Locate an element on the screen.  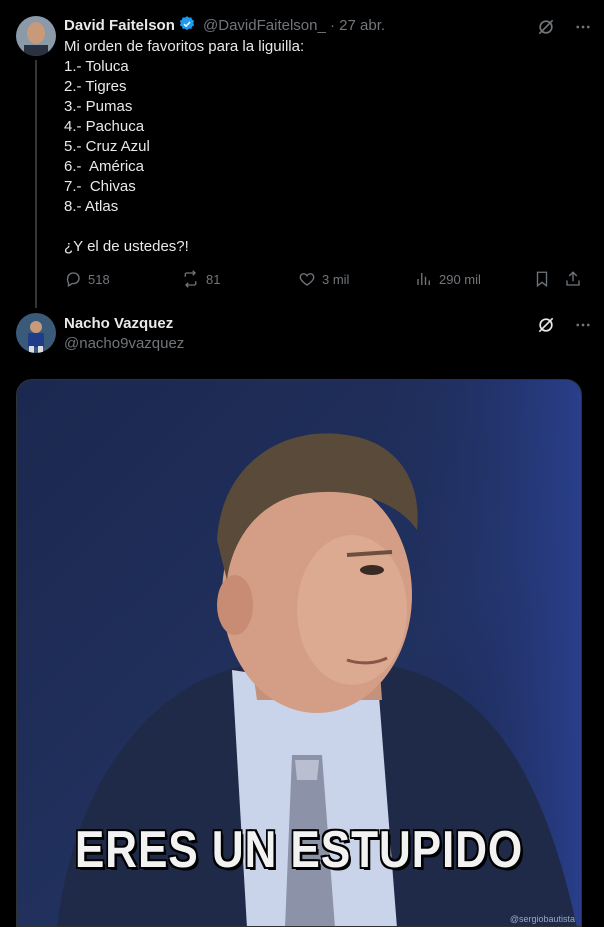
retweet-button: 81 is located at coordinates (200, 279).